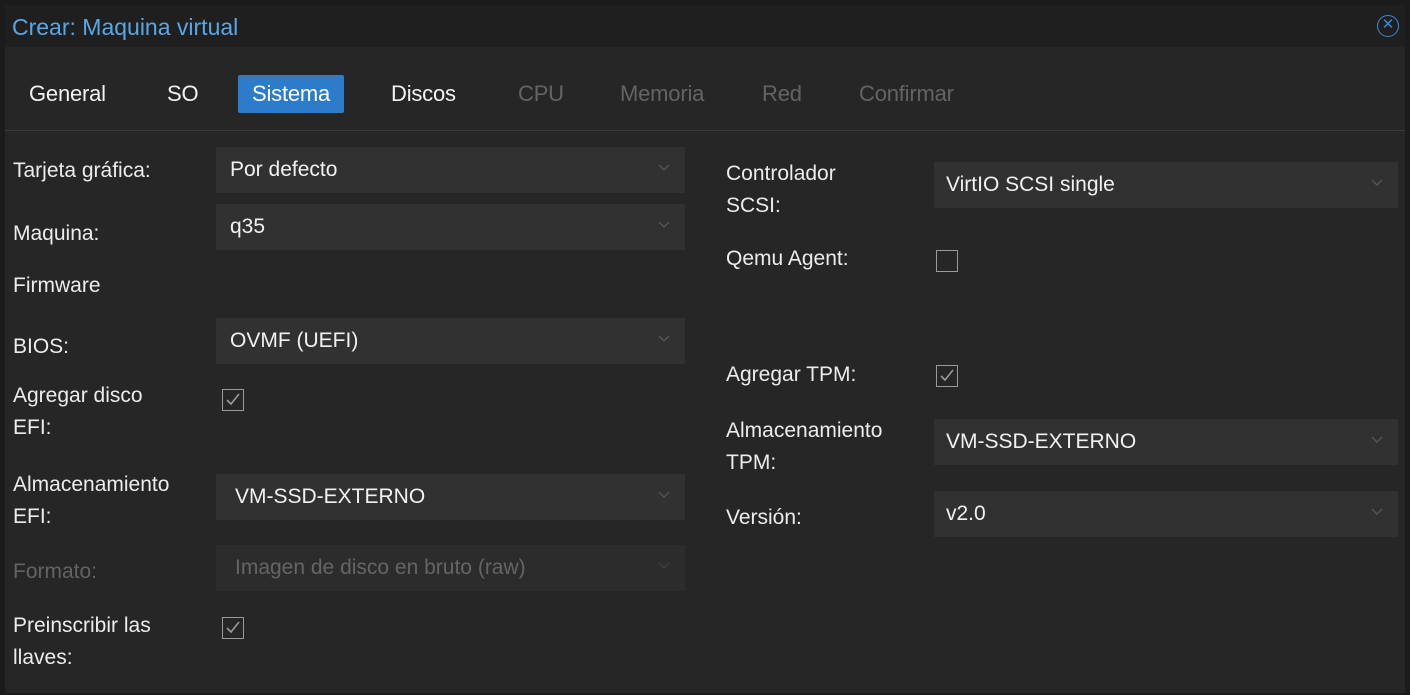 The image size is (1410, 695). Describe the element at coordinates (753, 205) in the screenshot. I see `scsi-controller-label-line2: SCSI:` at that location.